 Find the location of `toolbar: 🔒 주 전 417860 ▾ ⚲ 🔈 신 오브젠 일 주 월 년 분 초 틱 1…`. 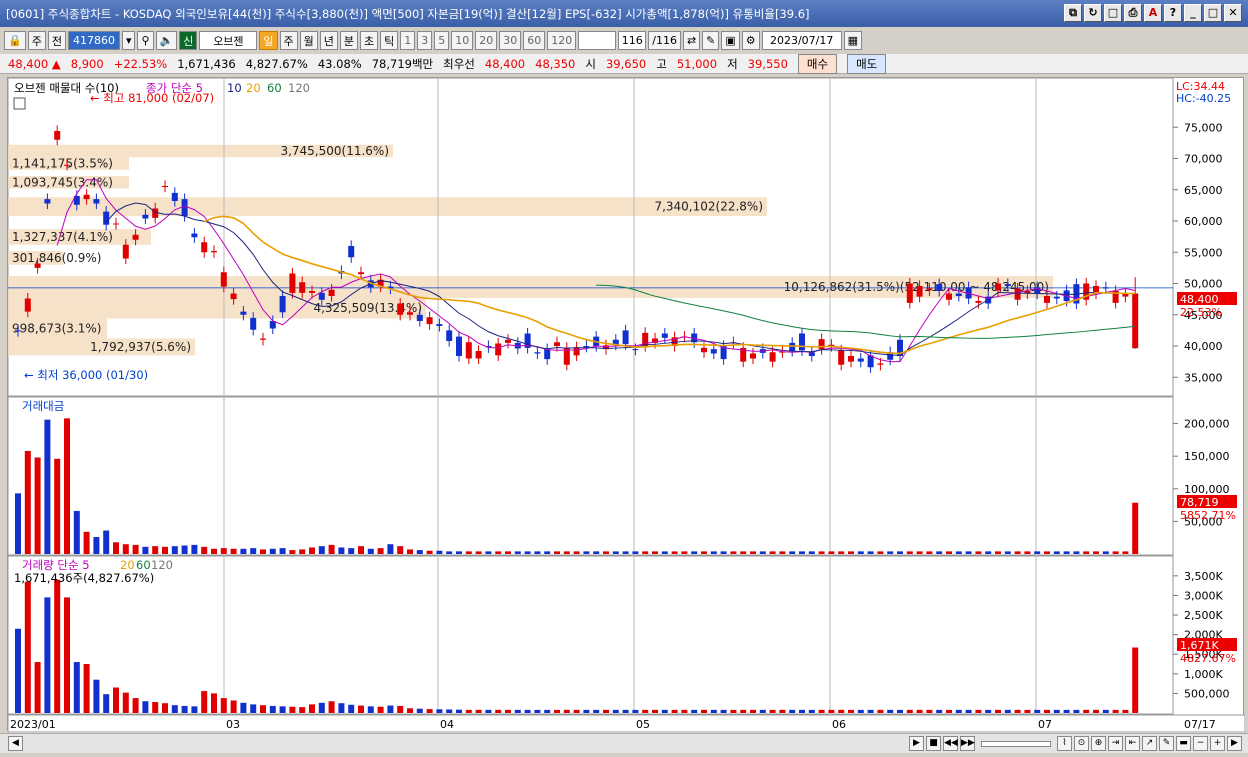

toolbar: 🔒 주 전 417860 ▾ ⚲ 🔈 신 오브젠 일 주 월 년 분 초 틱 1… is located at coordinates (624, 40).